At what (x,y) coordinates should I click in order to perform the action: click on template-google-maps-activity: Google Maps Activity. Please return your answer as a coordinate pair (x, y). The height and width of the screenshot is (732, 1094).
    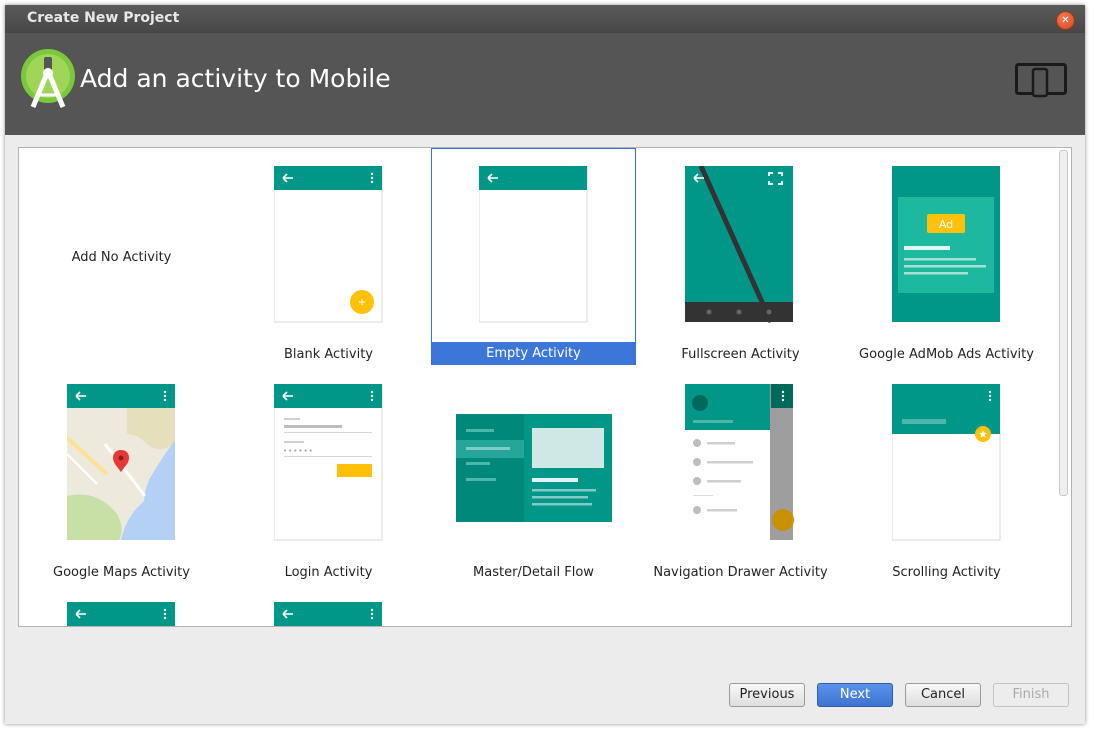
    Looking at the image, I should click on (121, 474).